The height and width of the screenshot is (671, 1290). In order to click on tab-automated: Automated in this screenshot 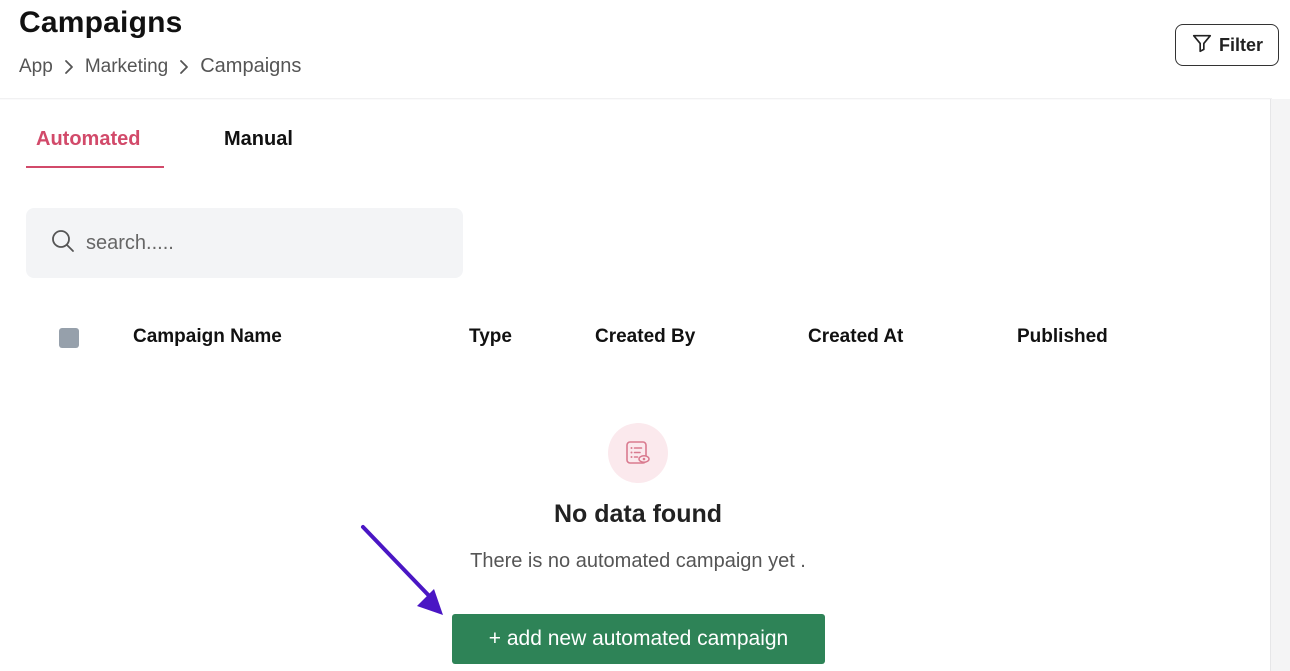, I will do `click(88, 139)`.